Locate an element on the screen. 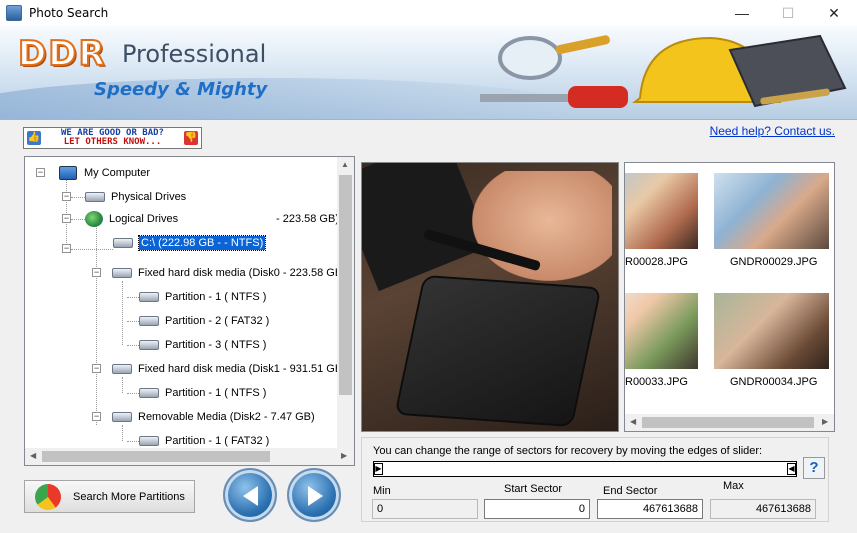  search-more-partitions-button: Search More Partitions is located at coordinates (109, 496).